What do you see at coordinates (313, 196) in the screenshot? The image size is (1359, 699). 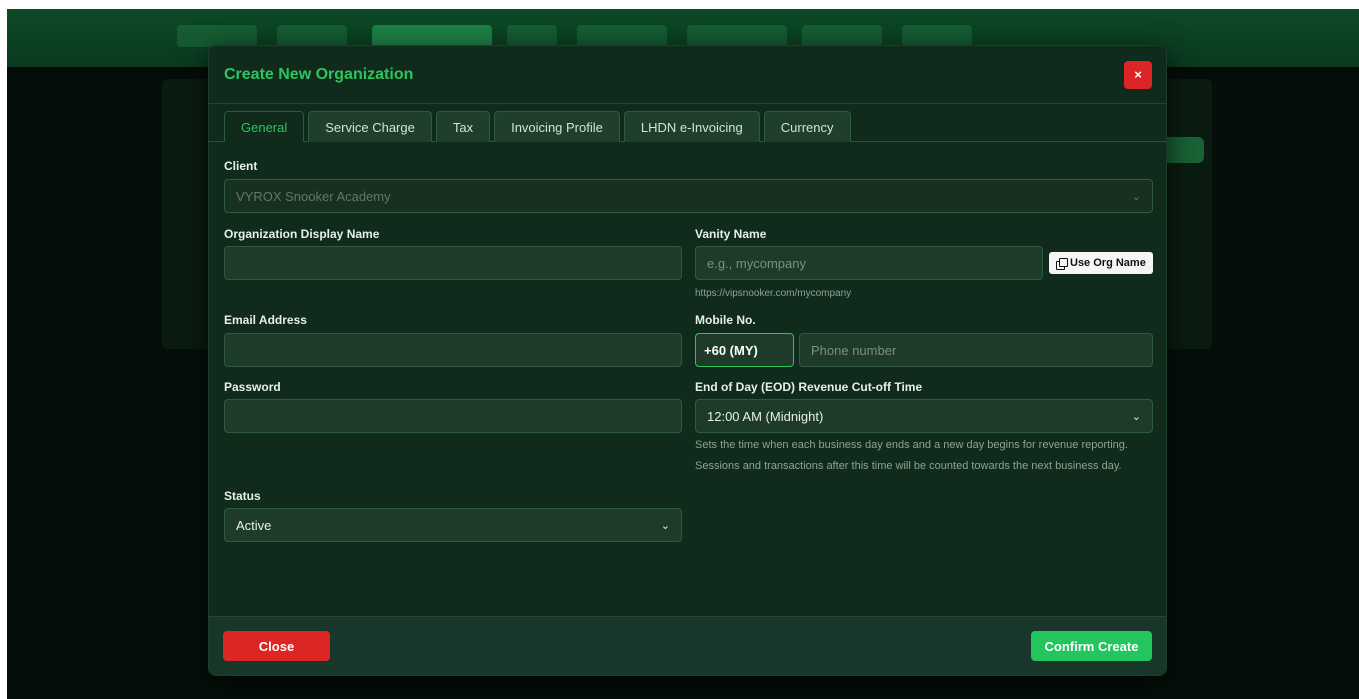 I see `client-select-value: VYROX Snooker Academy` at bounding box center [313, 196].